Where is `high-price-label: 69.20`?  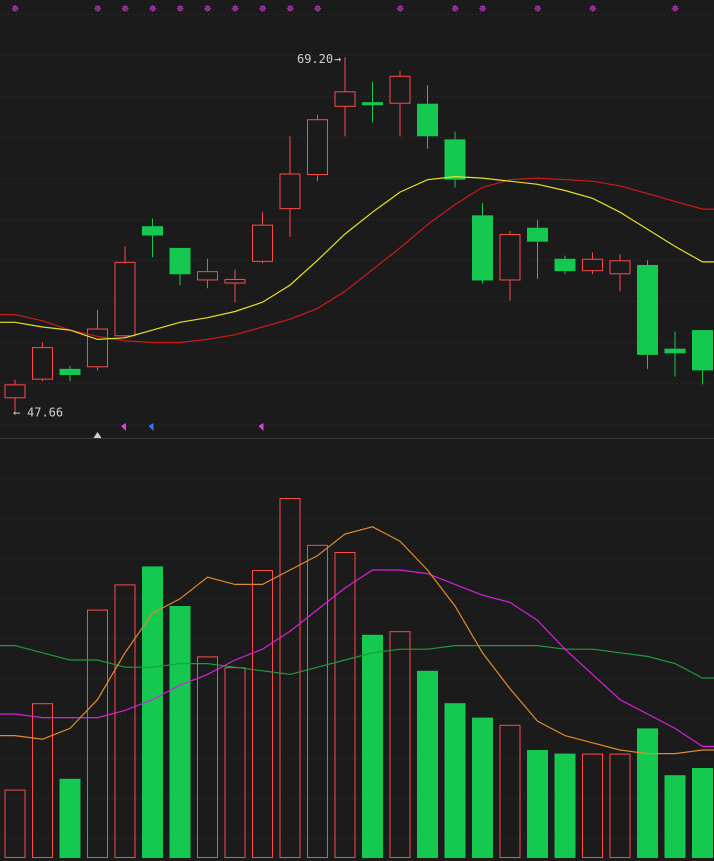
high-price-label: 69.20 is located at coordinates (315, 59).